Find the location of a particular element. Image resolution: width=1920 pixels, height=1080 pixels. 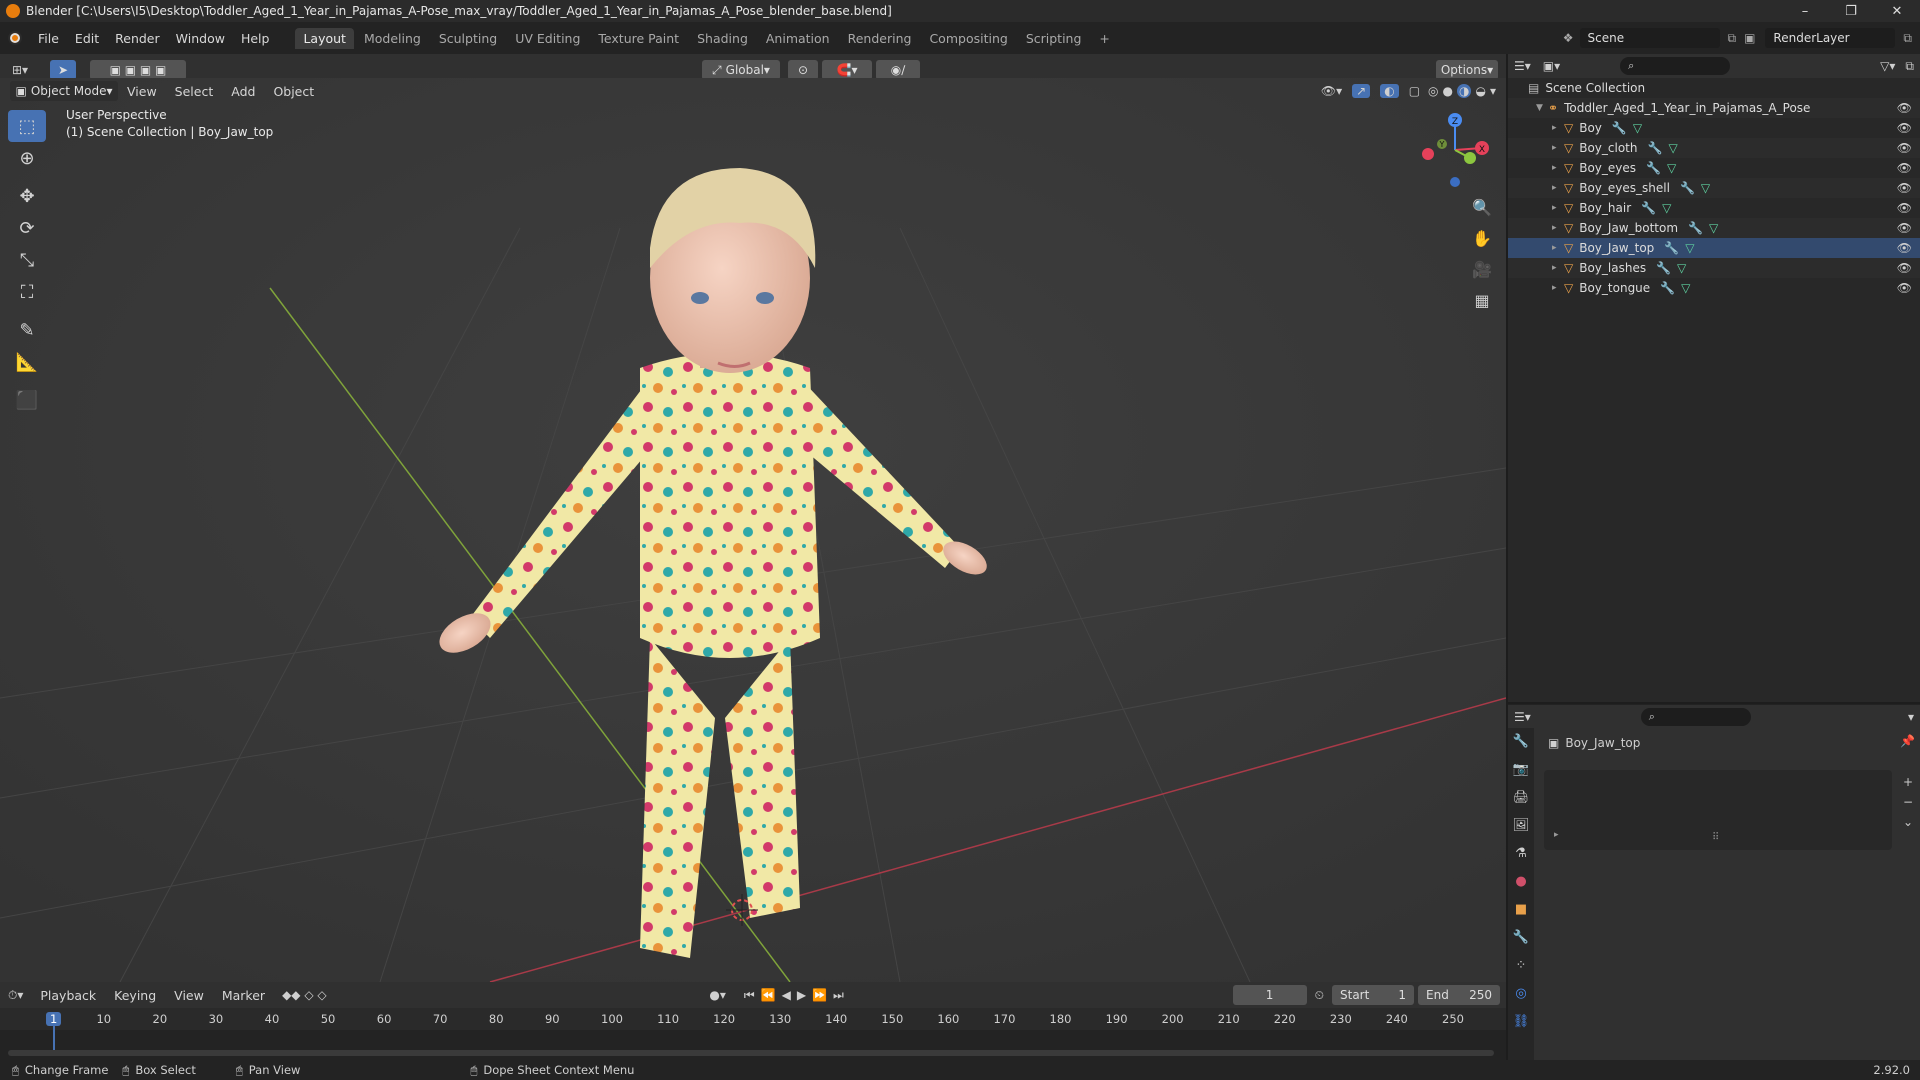

material-shading-icon: ◑ is located at coordinates (1464, 91).